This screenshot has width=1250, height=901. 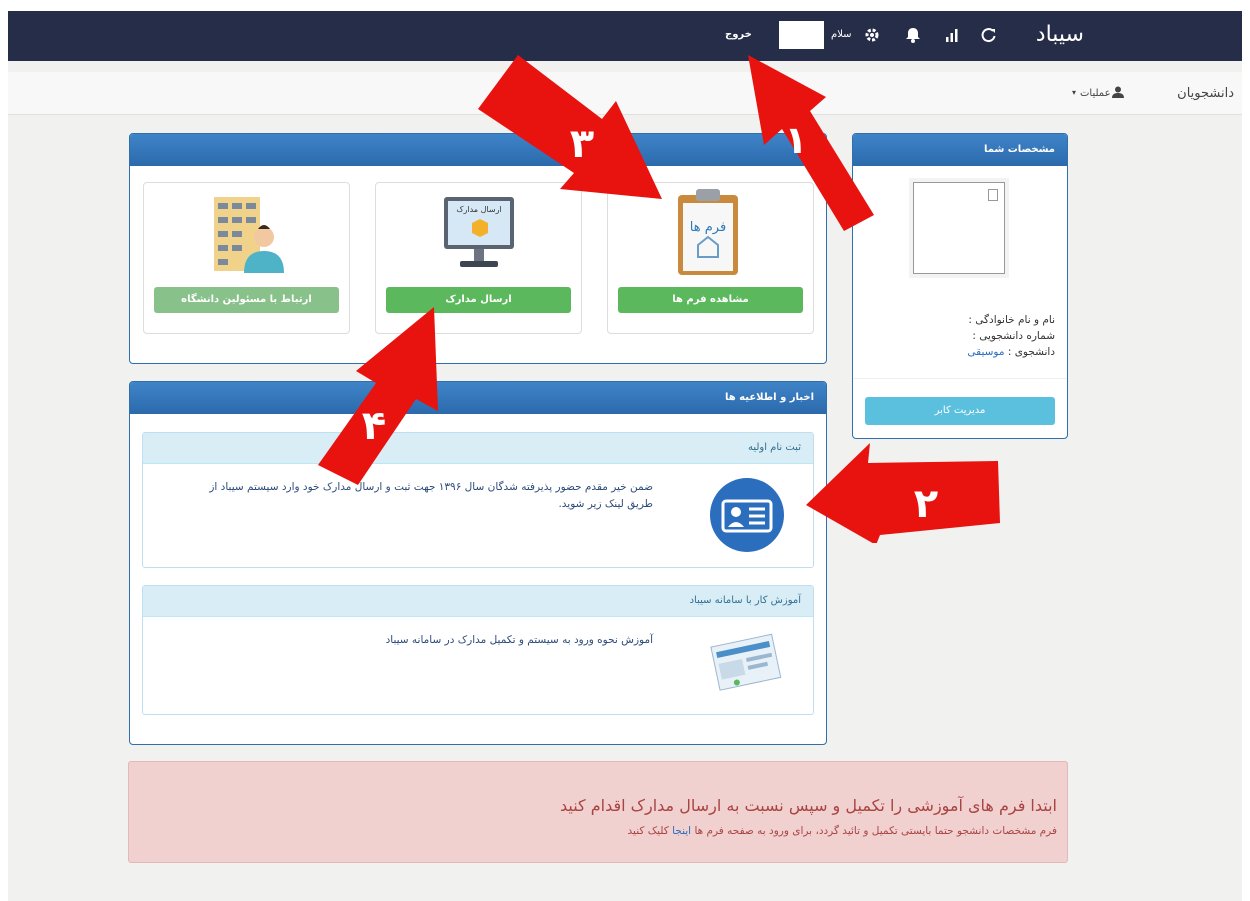 What do you see at coordinates (708, 227) in the screenshot?
I see `clipboard-label: فرم ها` at bounding box center [708, 227].